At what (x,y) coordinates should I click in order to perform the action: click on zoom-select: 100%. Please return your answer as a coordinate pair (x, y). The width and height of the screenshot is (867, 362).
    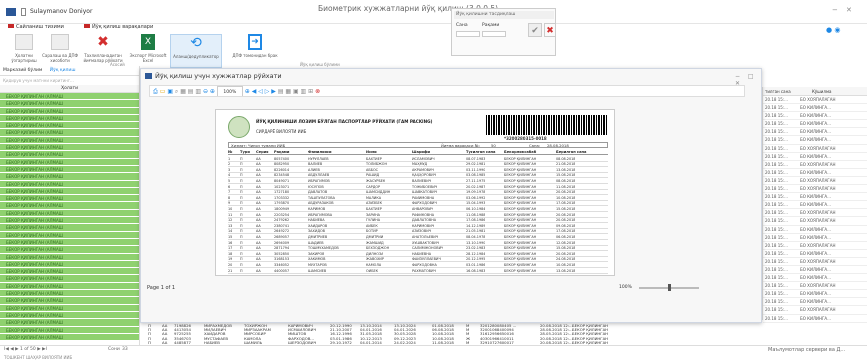
    Looking at the image, I should click on (229, 91).